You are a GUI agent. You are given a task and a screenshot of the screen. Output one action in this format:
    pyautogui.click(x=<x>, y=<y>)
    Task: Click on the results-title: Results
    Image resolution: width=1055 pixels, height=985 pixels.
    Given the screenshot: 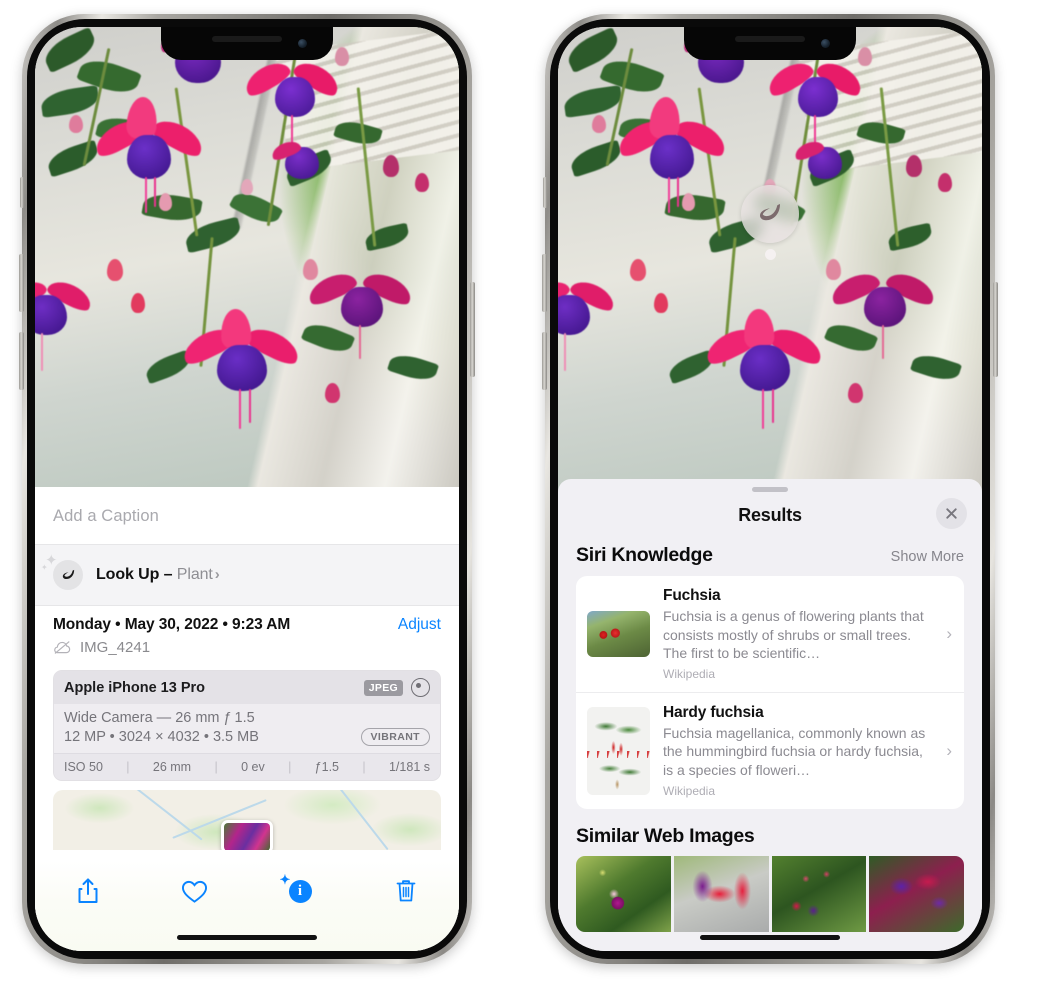 What is the action you would take?
    pyautogui.click(x=770, y=514)
    